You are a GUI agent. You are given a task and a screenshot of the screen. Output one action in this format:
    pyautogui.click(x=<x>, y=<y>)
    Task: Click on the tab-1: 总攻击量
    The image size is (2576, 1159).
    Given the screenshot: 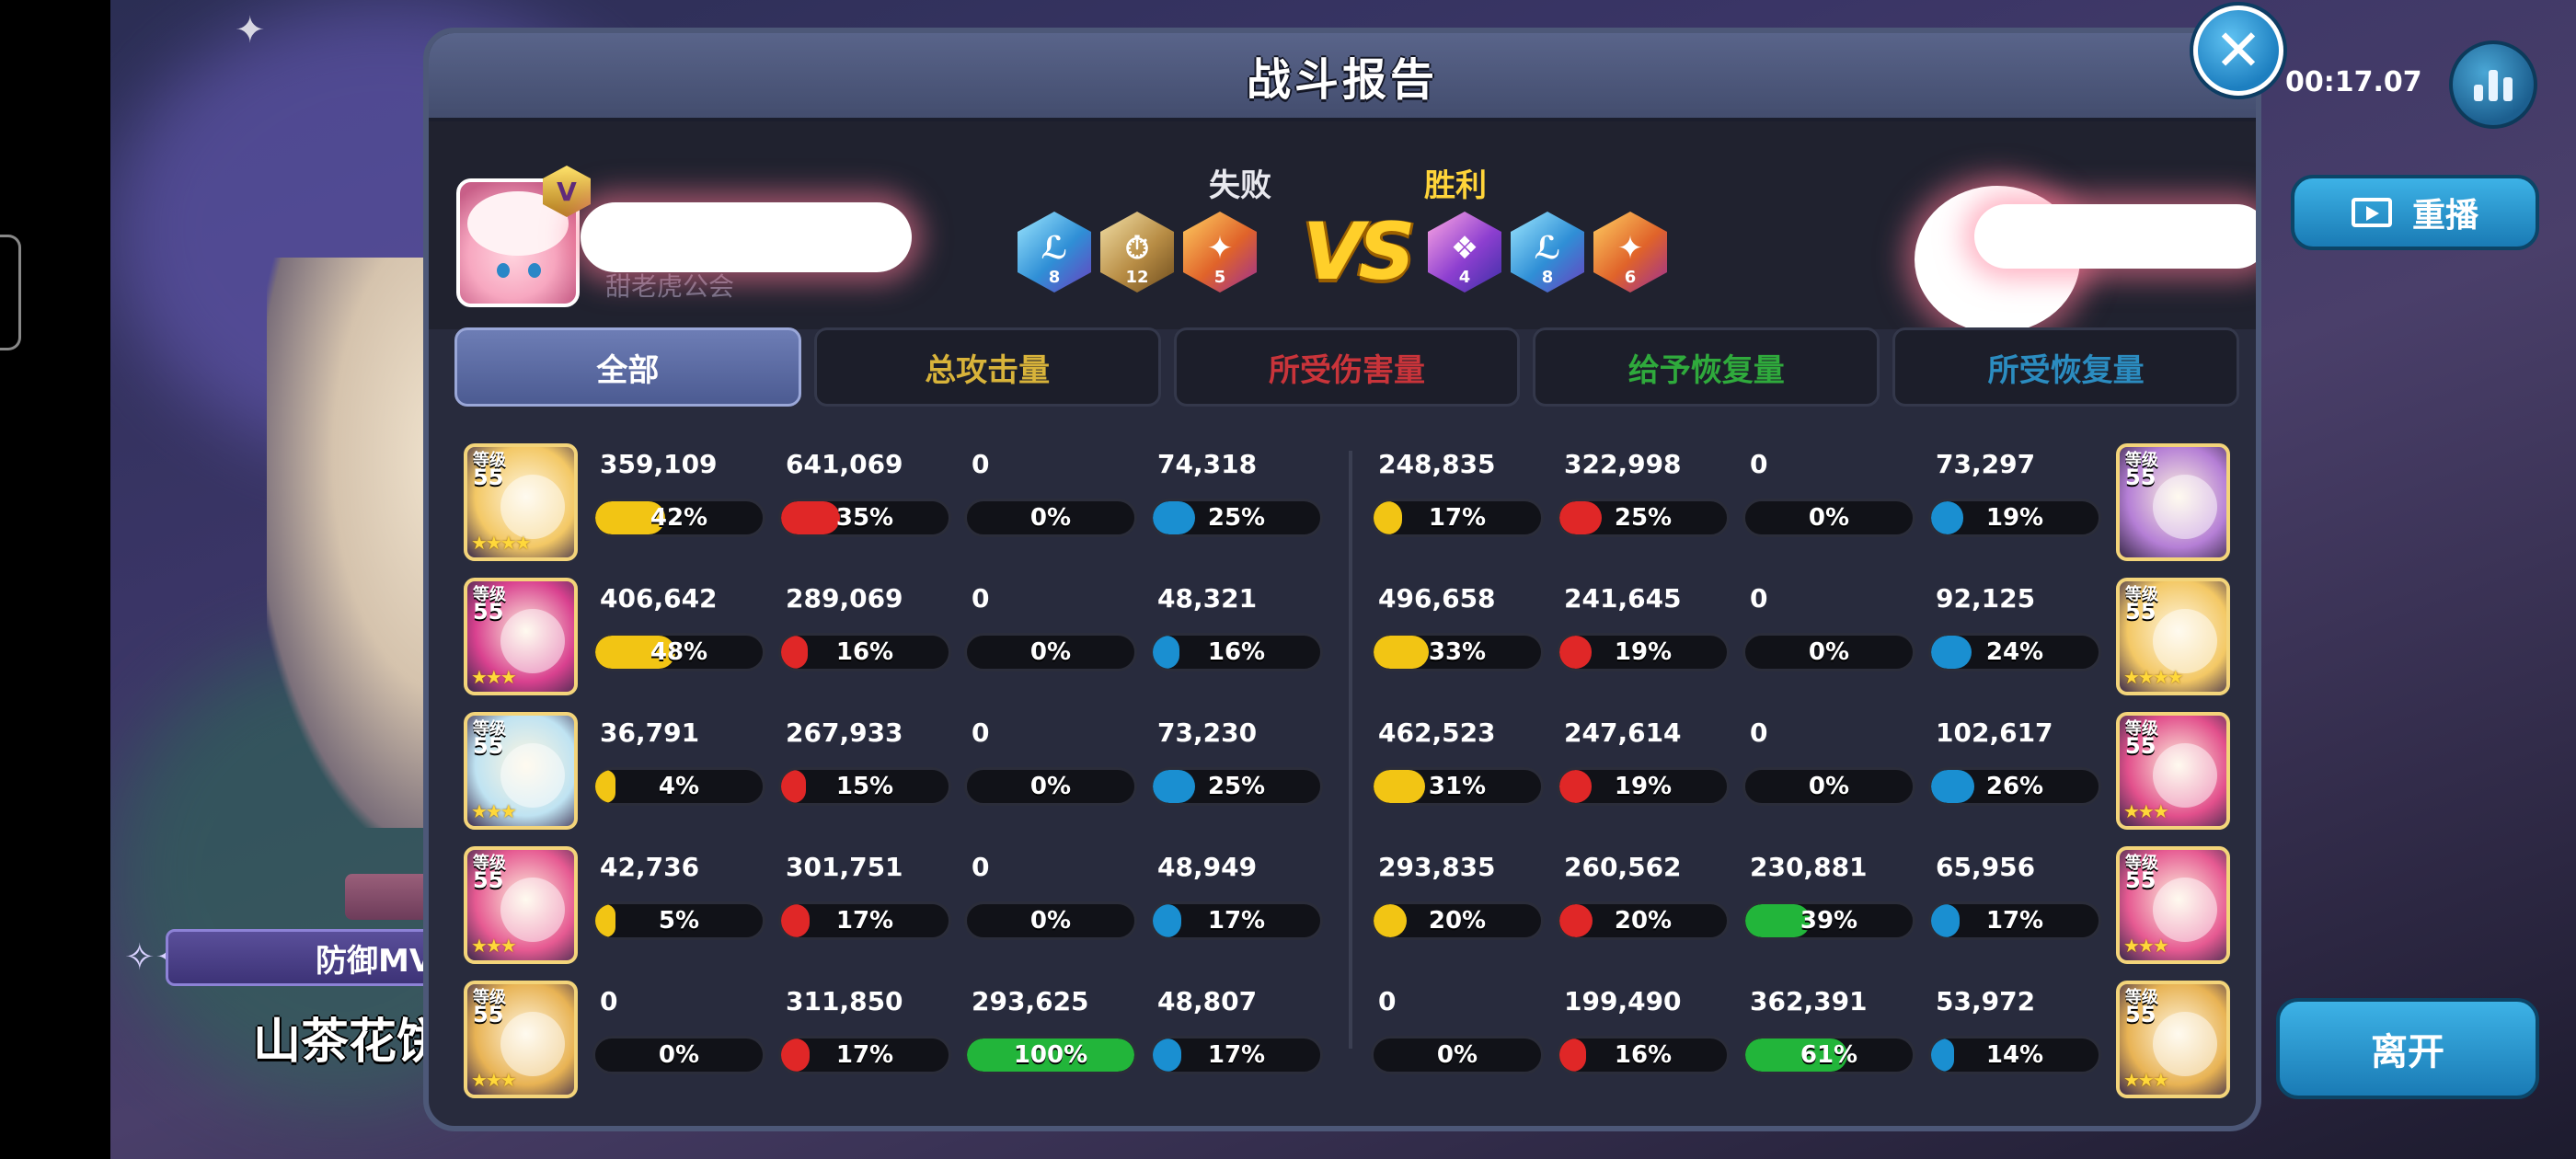 What is the action you would take?
    pyautogui.click(x=987, y=367)
    